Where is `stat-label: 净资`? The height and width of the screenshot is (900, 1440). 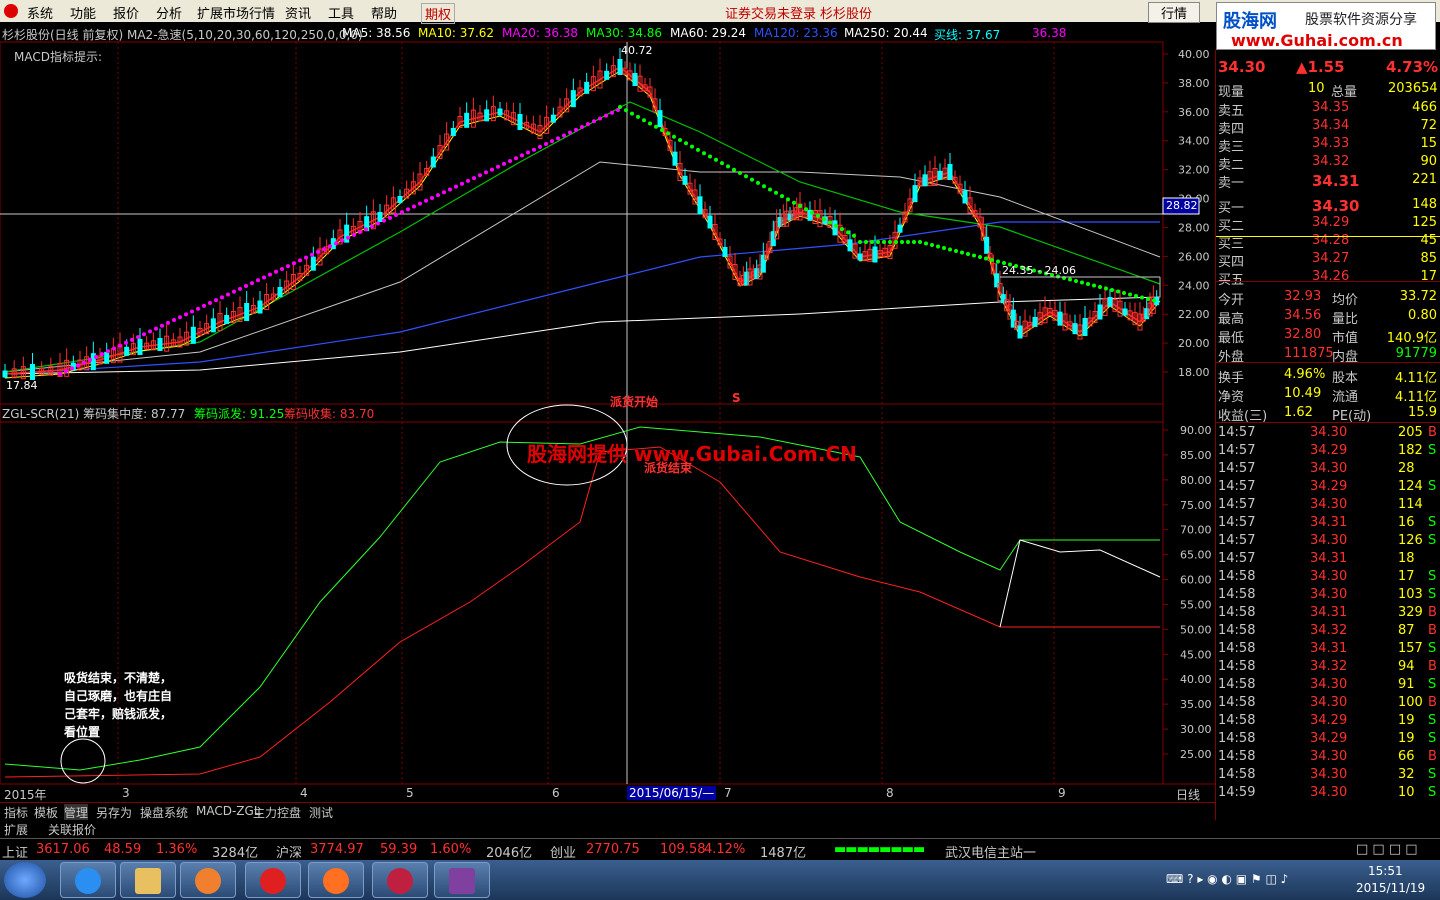
stat-label: 净资 is located at coordinates (1231, 397).